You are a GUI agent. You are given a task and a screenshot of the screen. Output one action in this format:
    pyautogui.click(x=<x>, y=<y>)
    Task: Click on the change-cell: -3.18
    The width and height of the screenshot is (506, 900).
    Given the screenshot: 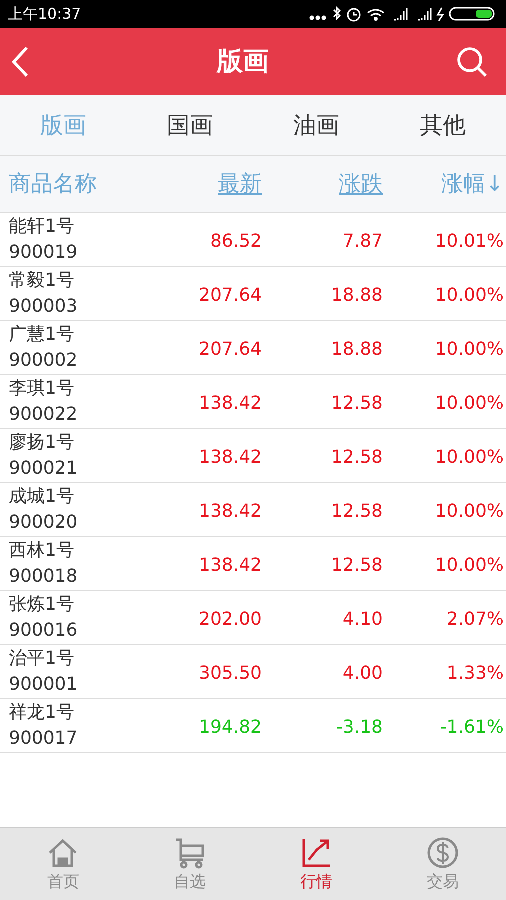 What is the action you would take?
    pyautogui.click(x=359, y=727)
    